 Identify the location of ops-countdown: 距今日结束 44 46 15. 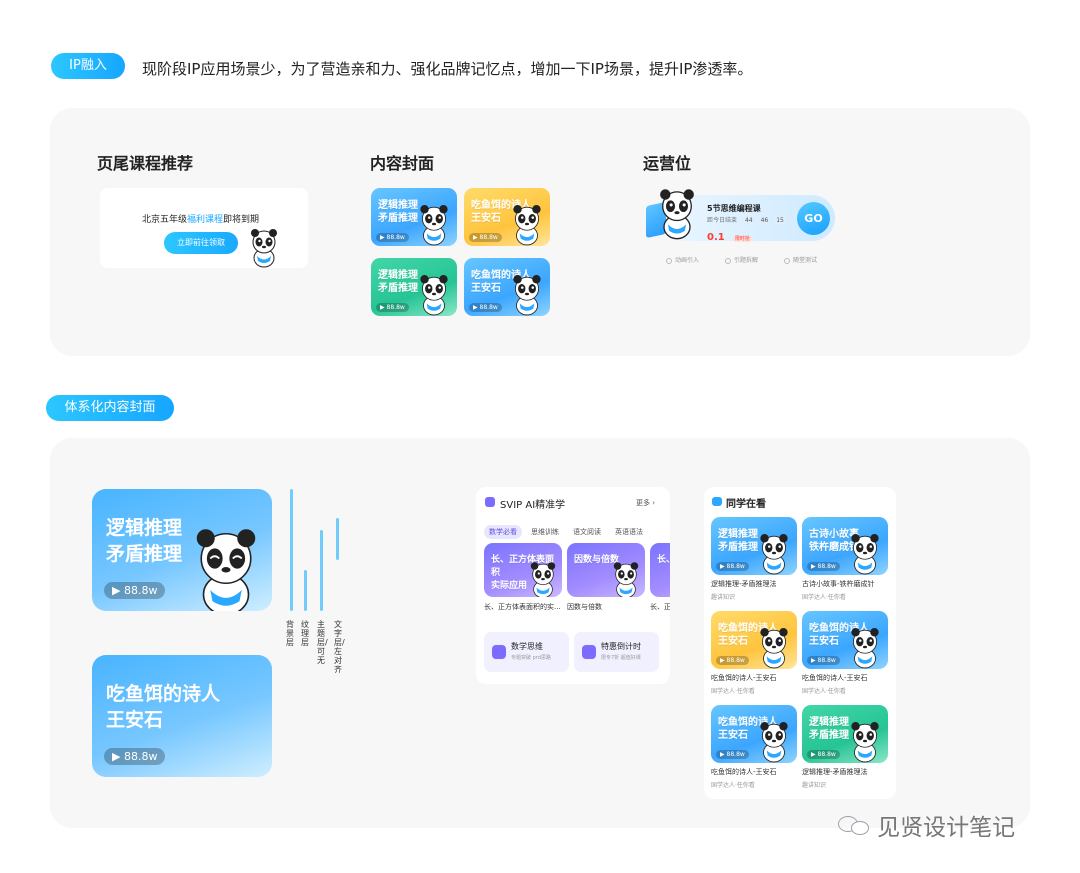
(746, 220).